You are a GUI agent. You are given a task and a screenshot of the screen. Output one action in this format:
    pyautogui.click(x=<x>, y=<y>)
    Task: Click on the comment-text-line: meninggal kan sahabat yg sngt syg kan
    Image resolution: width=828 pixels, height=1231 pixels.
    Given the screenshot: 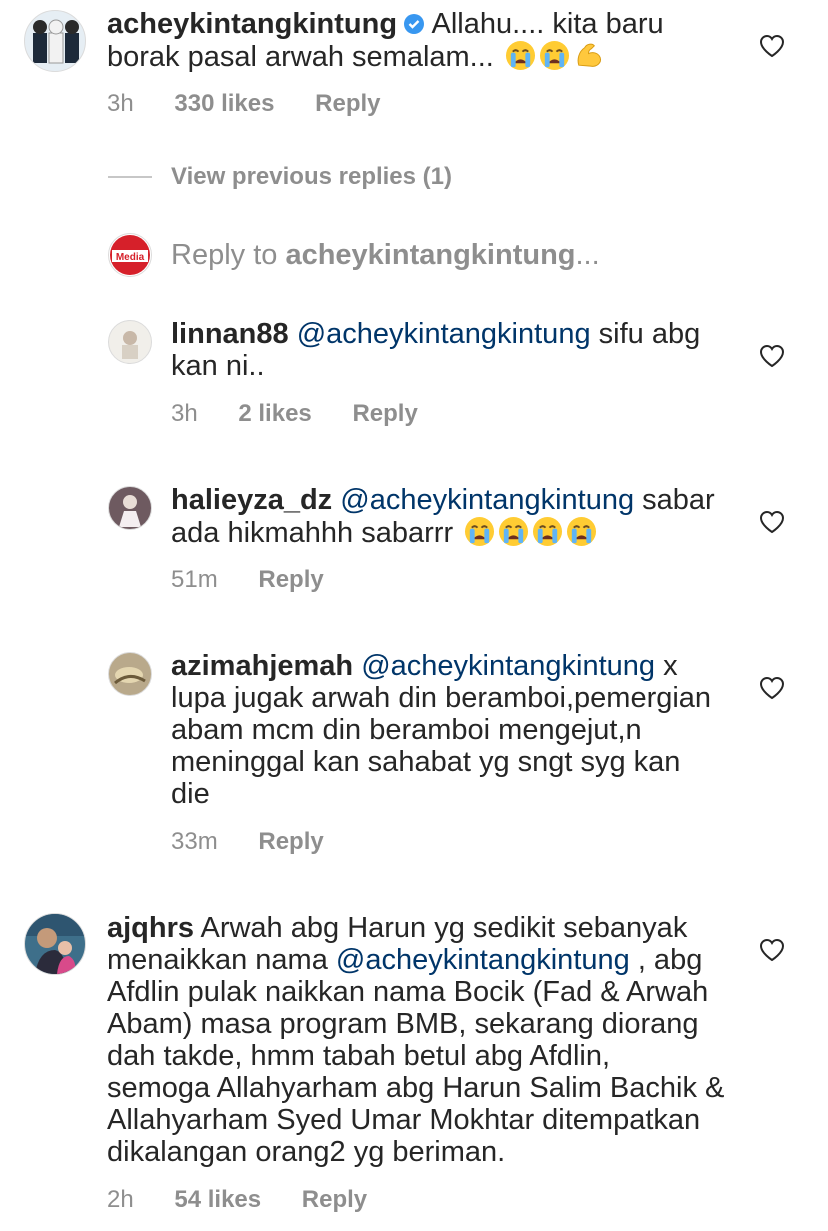 What is the action you would take?
    pyautogui.click(x=426, y=762)
    